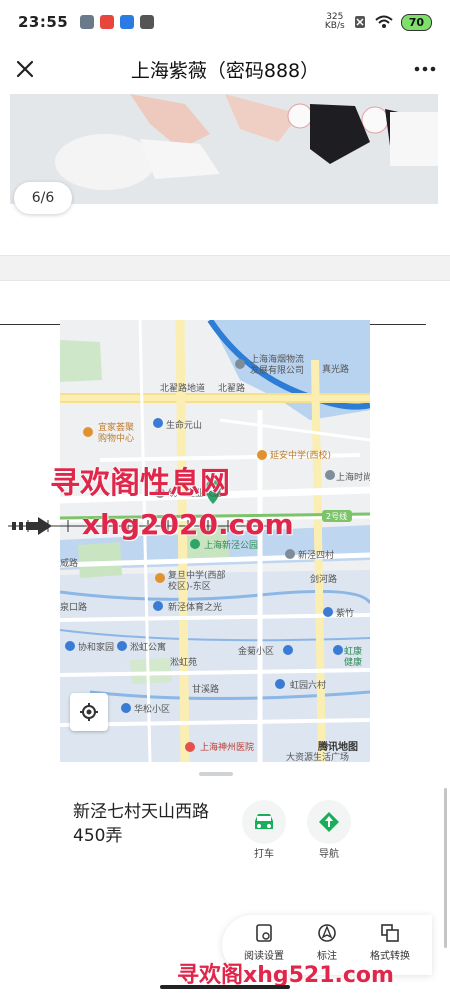 Image resolution: width=450 pixels, height=1000 pixels. What do you see at coordinates (227, 747) in the screenshot?
I see `map-label-shenzhou-hospital: 上海神州医院` at bounding box center [227, 747].